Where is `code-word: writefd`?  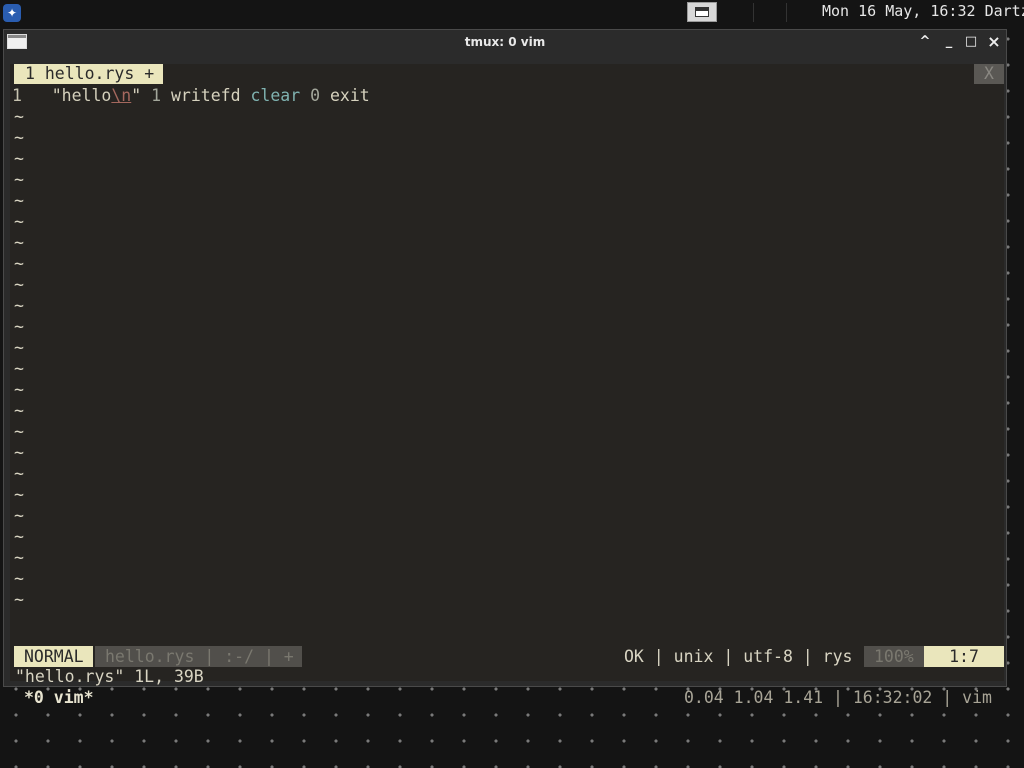
code-word: writefd is located at coordinates (205, 95).